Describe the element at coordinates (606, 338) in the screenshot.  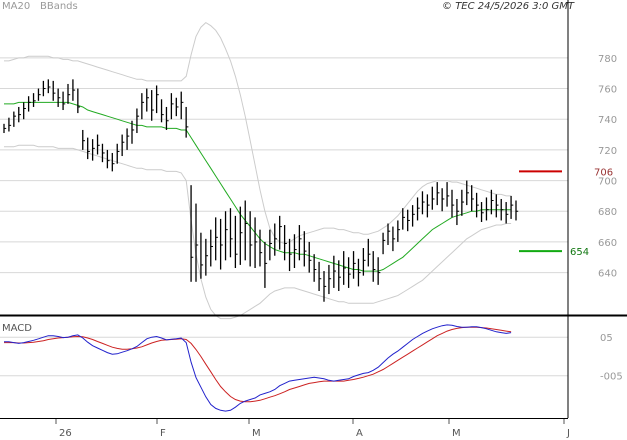
I see `macd-y-tick-label: 05` at that location.